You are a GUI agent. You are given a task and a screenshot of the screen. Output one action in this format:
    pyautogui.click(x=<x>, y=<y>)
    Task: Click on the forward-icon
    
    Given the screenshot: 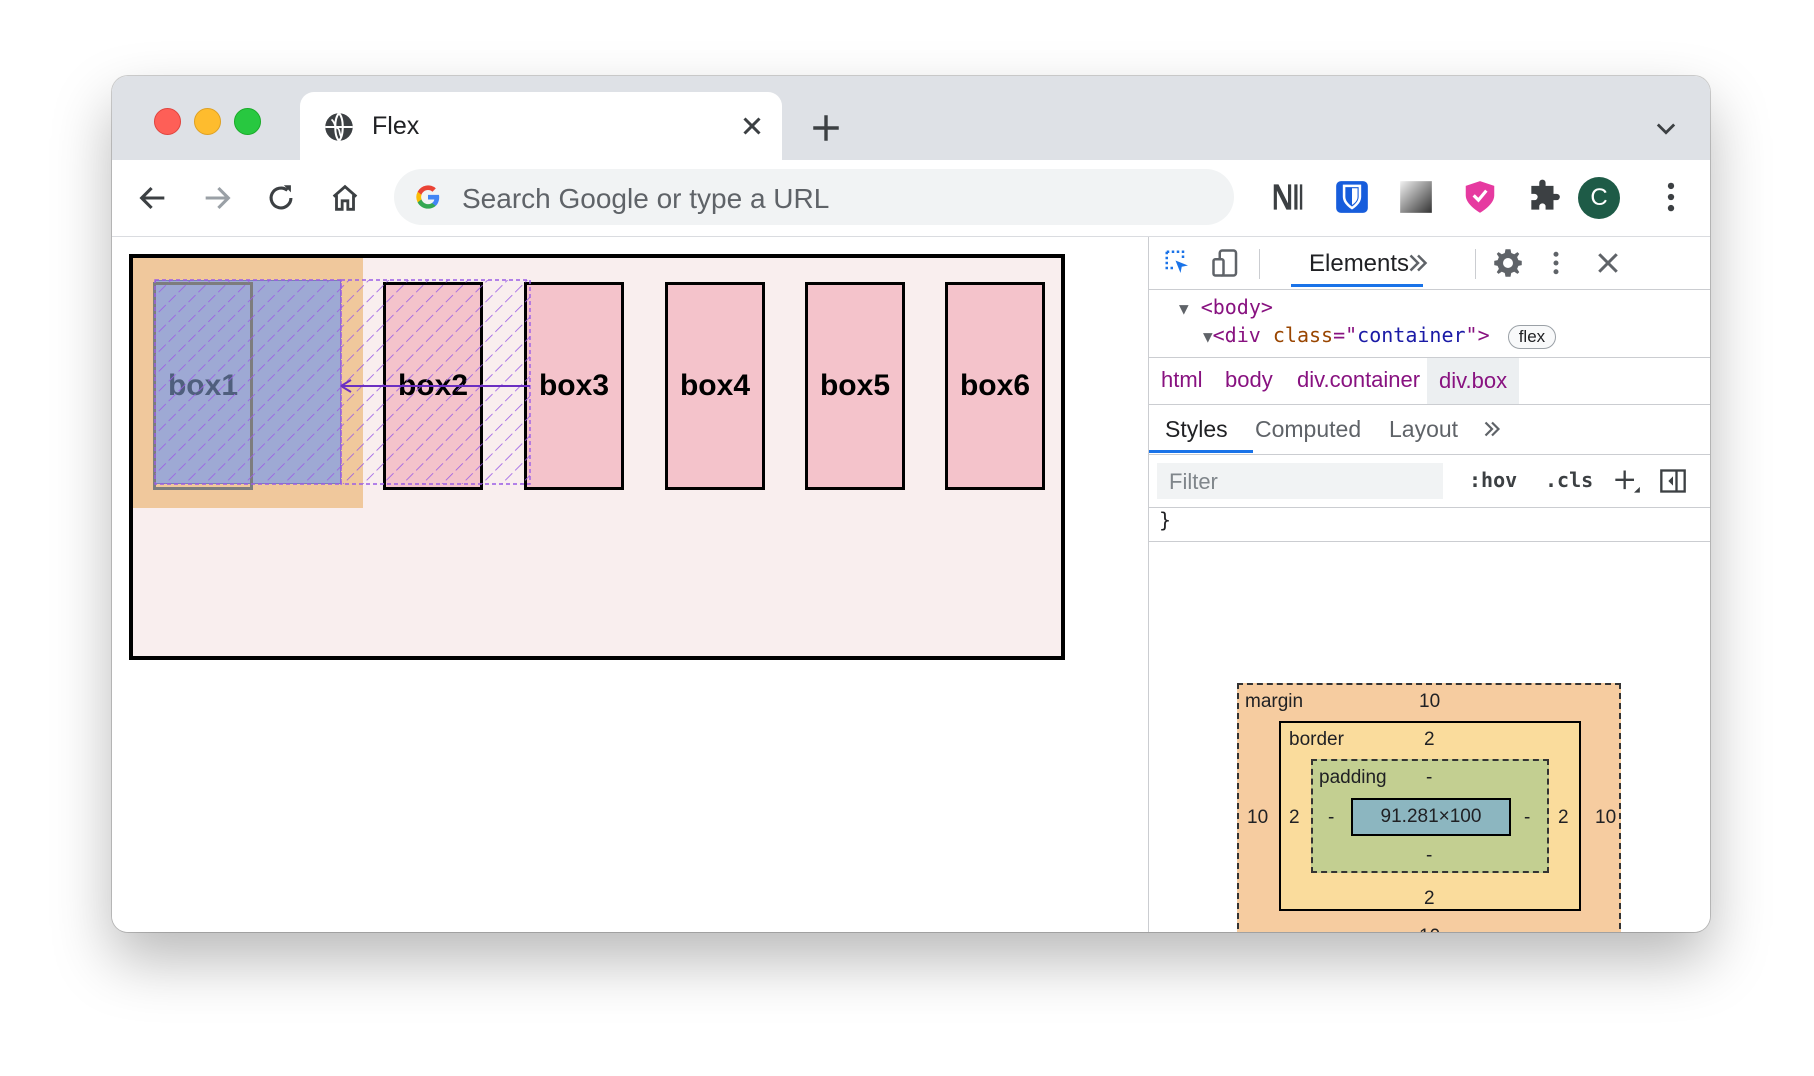 What is the action you would take?
    pyautogui.click(x=217, y=198)
    